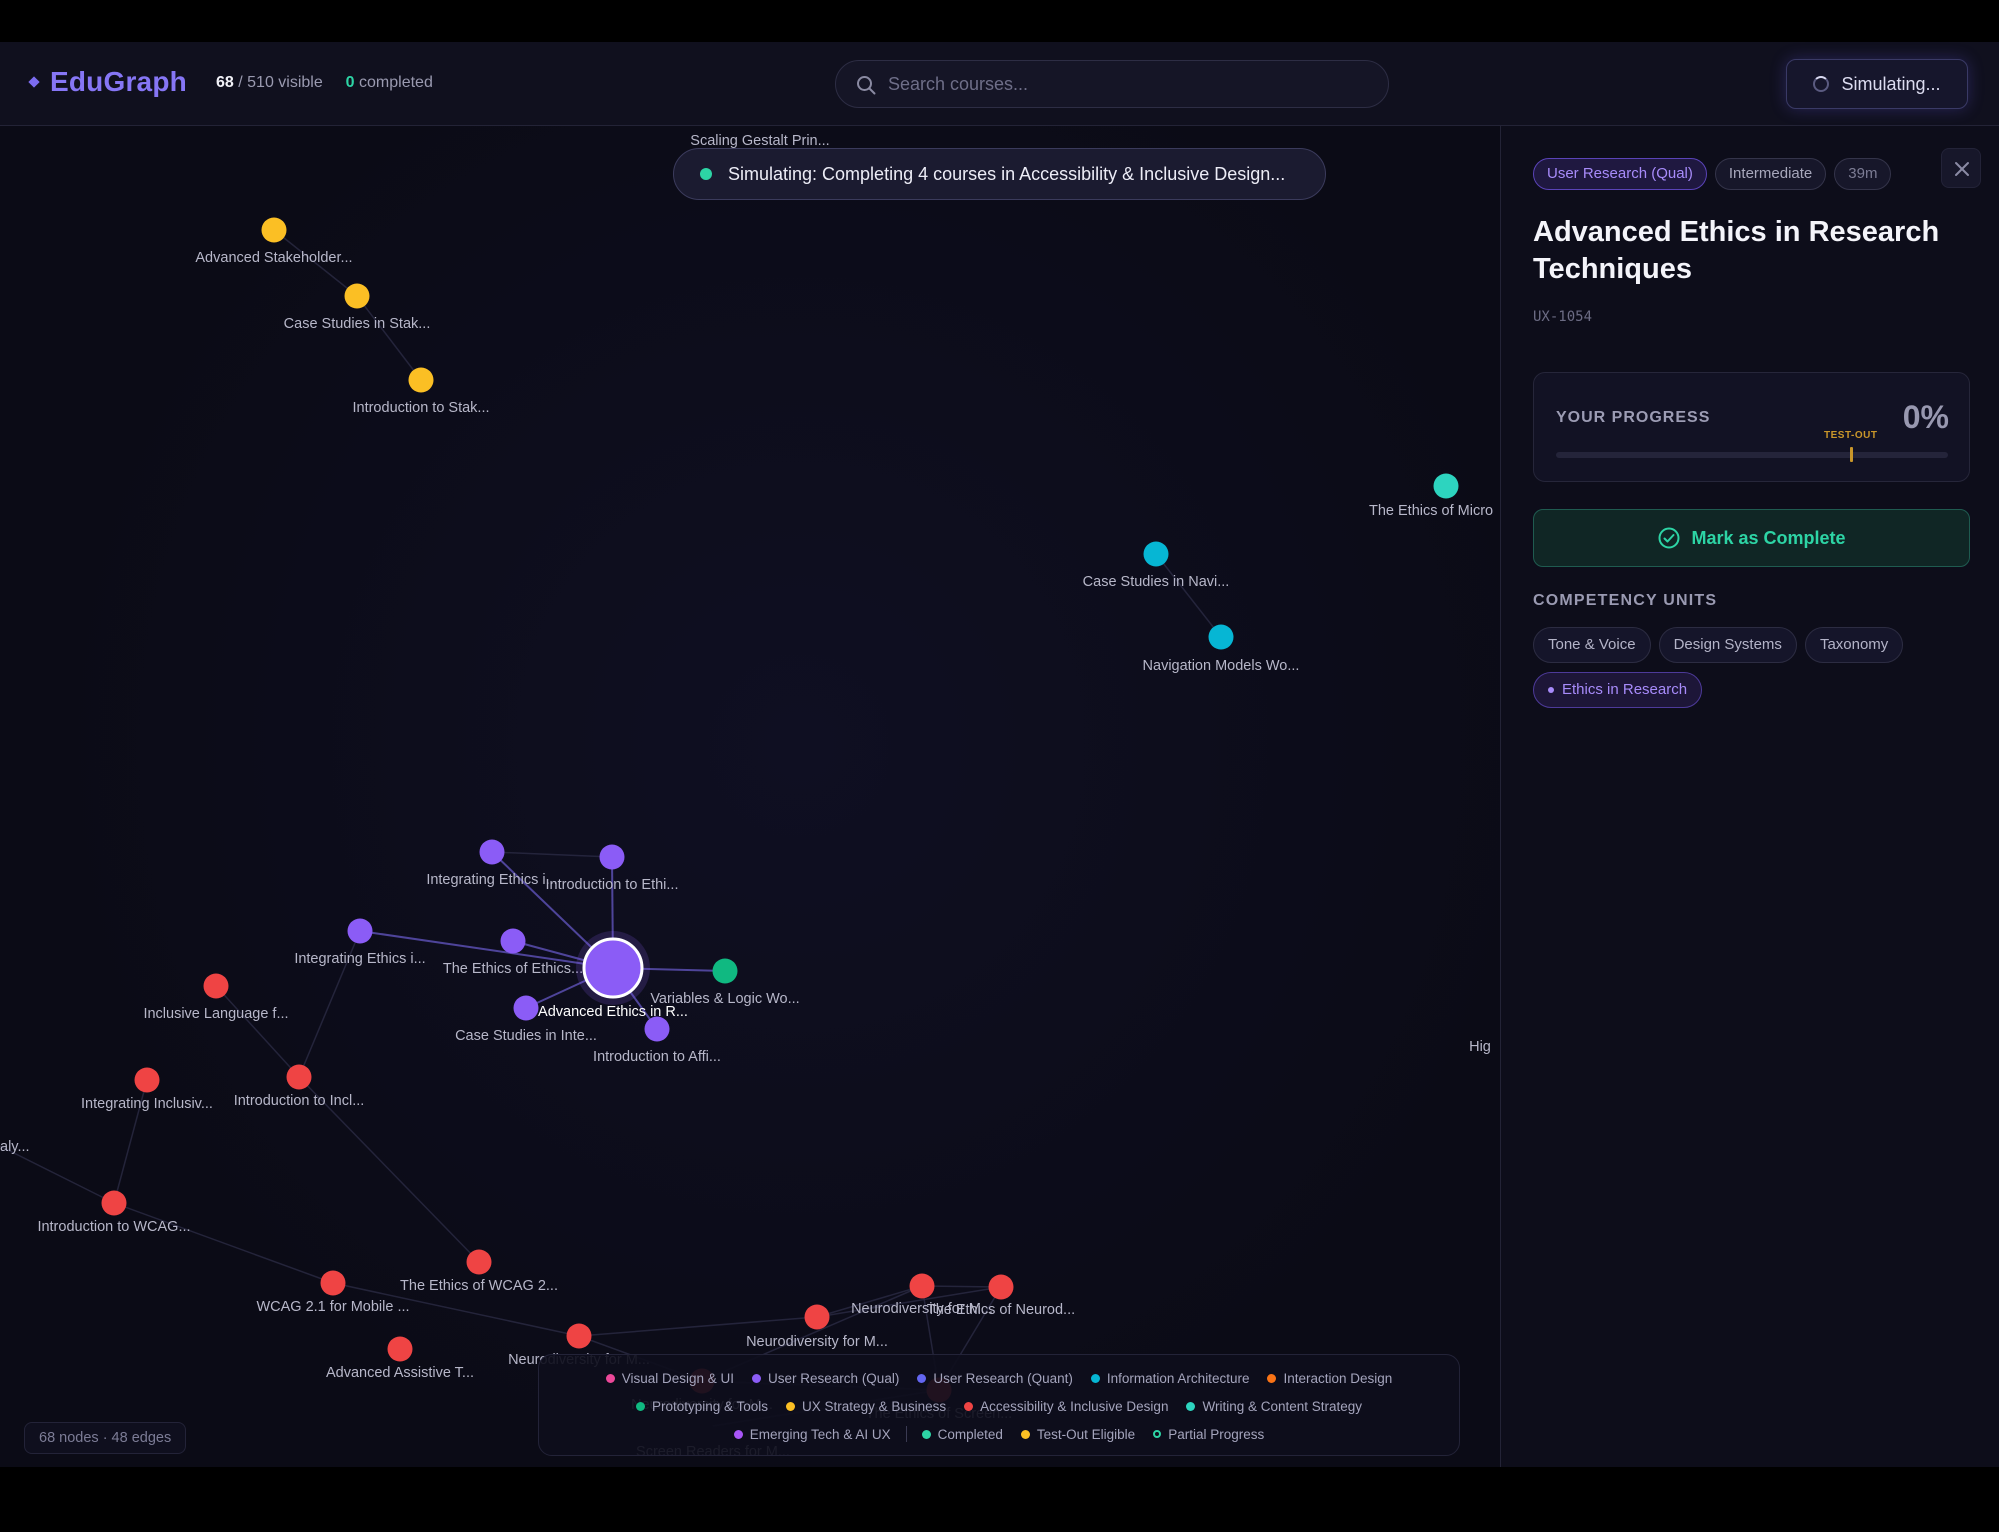  Describe the element at coordinates (1128, 84) in the screenshot. I see `search-input` at that location.